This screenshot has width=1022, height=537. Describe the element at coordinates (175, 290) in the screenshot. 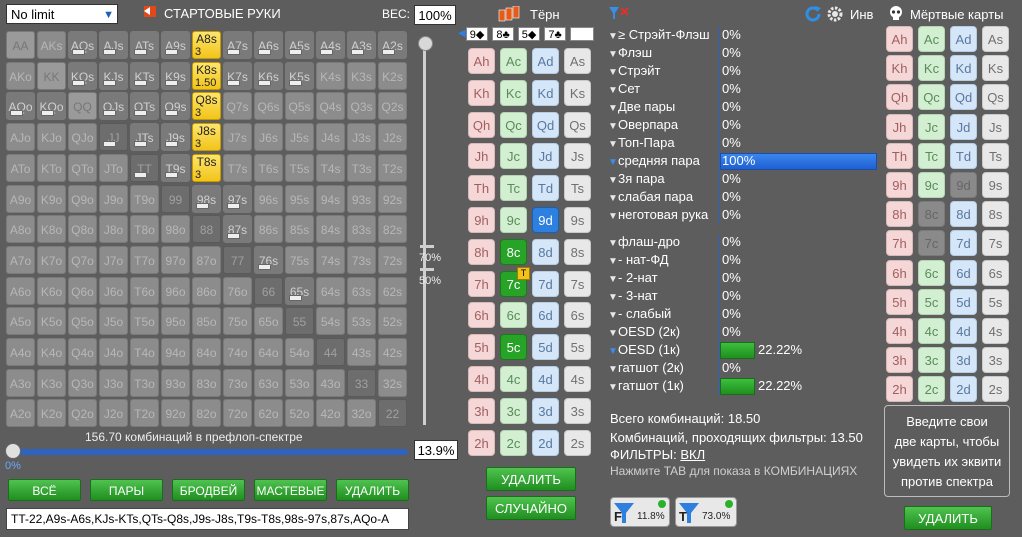

I see `hand-cell: 96o` at that location.